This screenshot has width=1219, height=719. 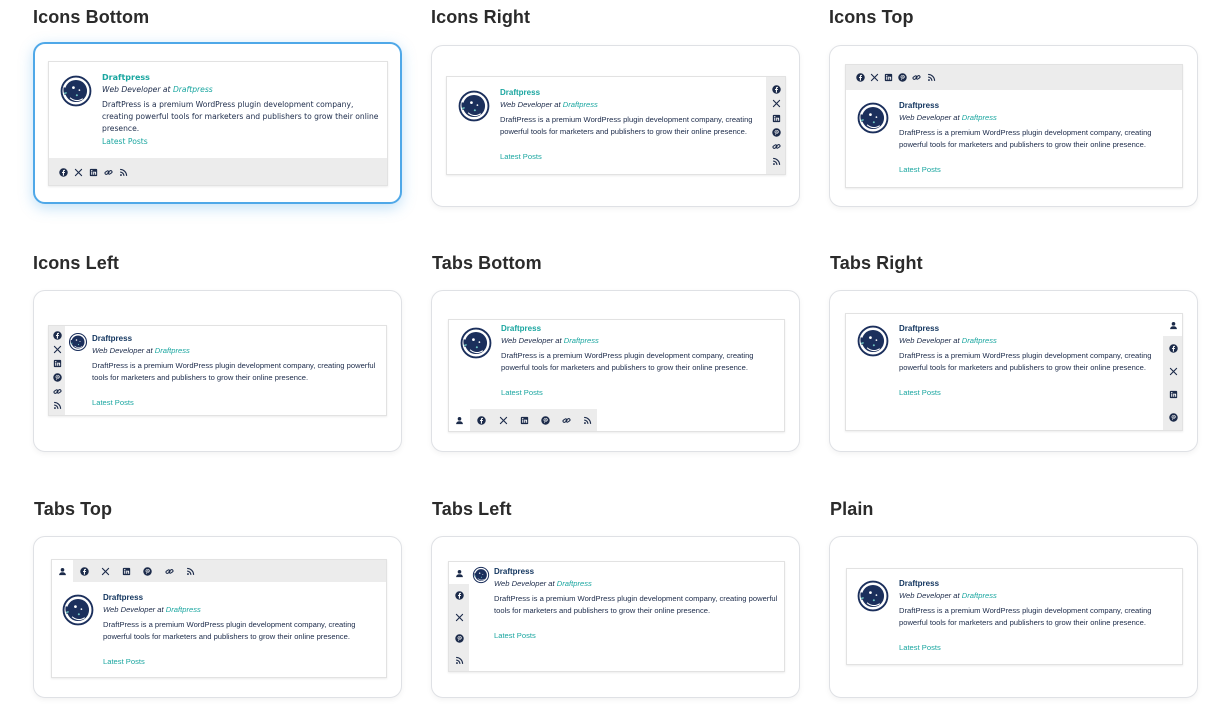 What do you see at coordinates (76, 263) in the screenshot?
I see `layout-title: Icons Left` at bounding box center [76, 263].